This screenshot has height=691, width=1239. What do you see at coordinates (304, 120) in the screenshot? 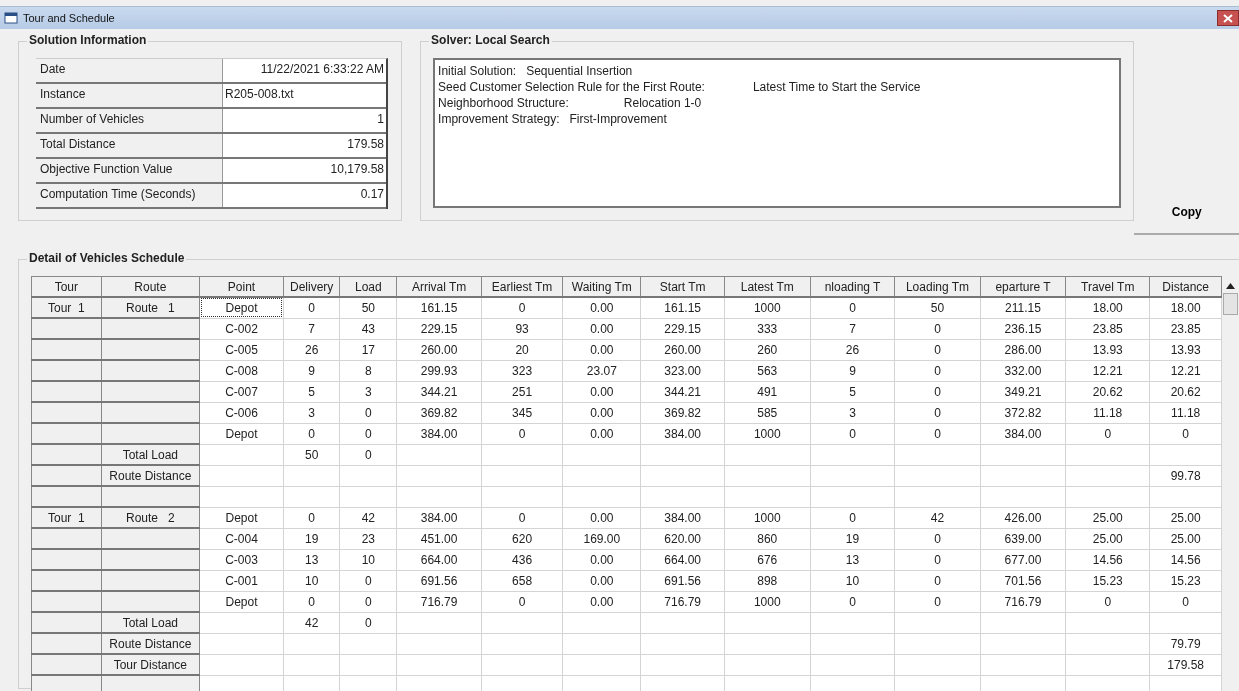
I see `info-value: 1` at bounding box center [304, 120].